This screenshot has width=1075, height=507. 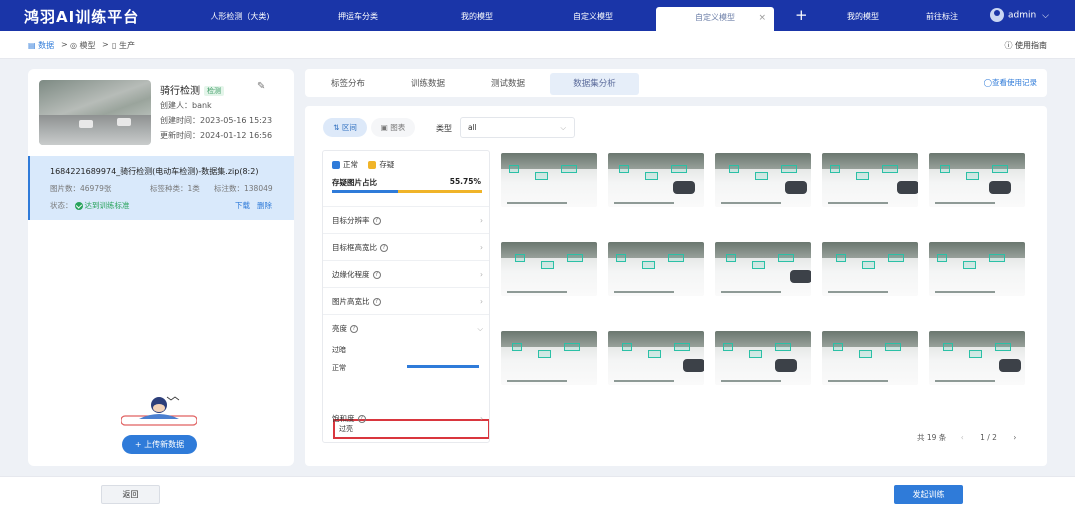 I want to click on delete-link: 删除, so click(x=264, y=205).